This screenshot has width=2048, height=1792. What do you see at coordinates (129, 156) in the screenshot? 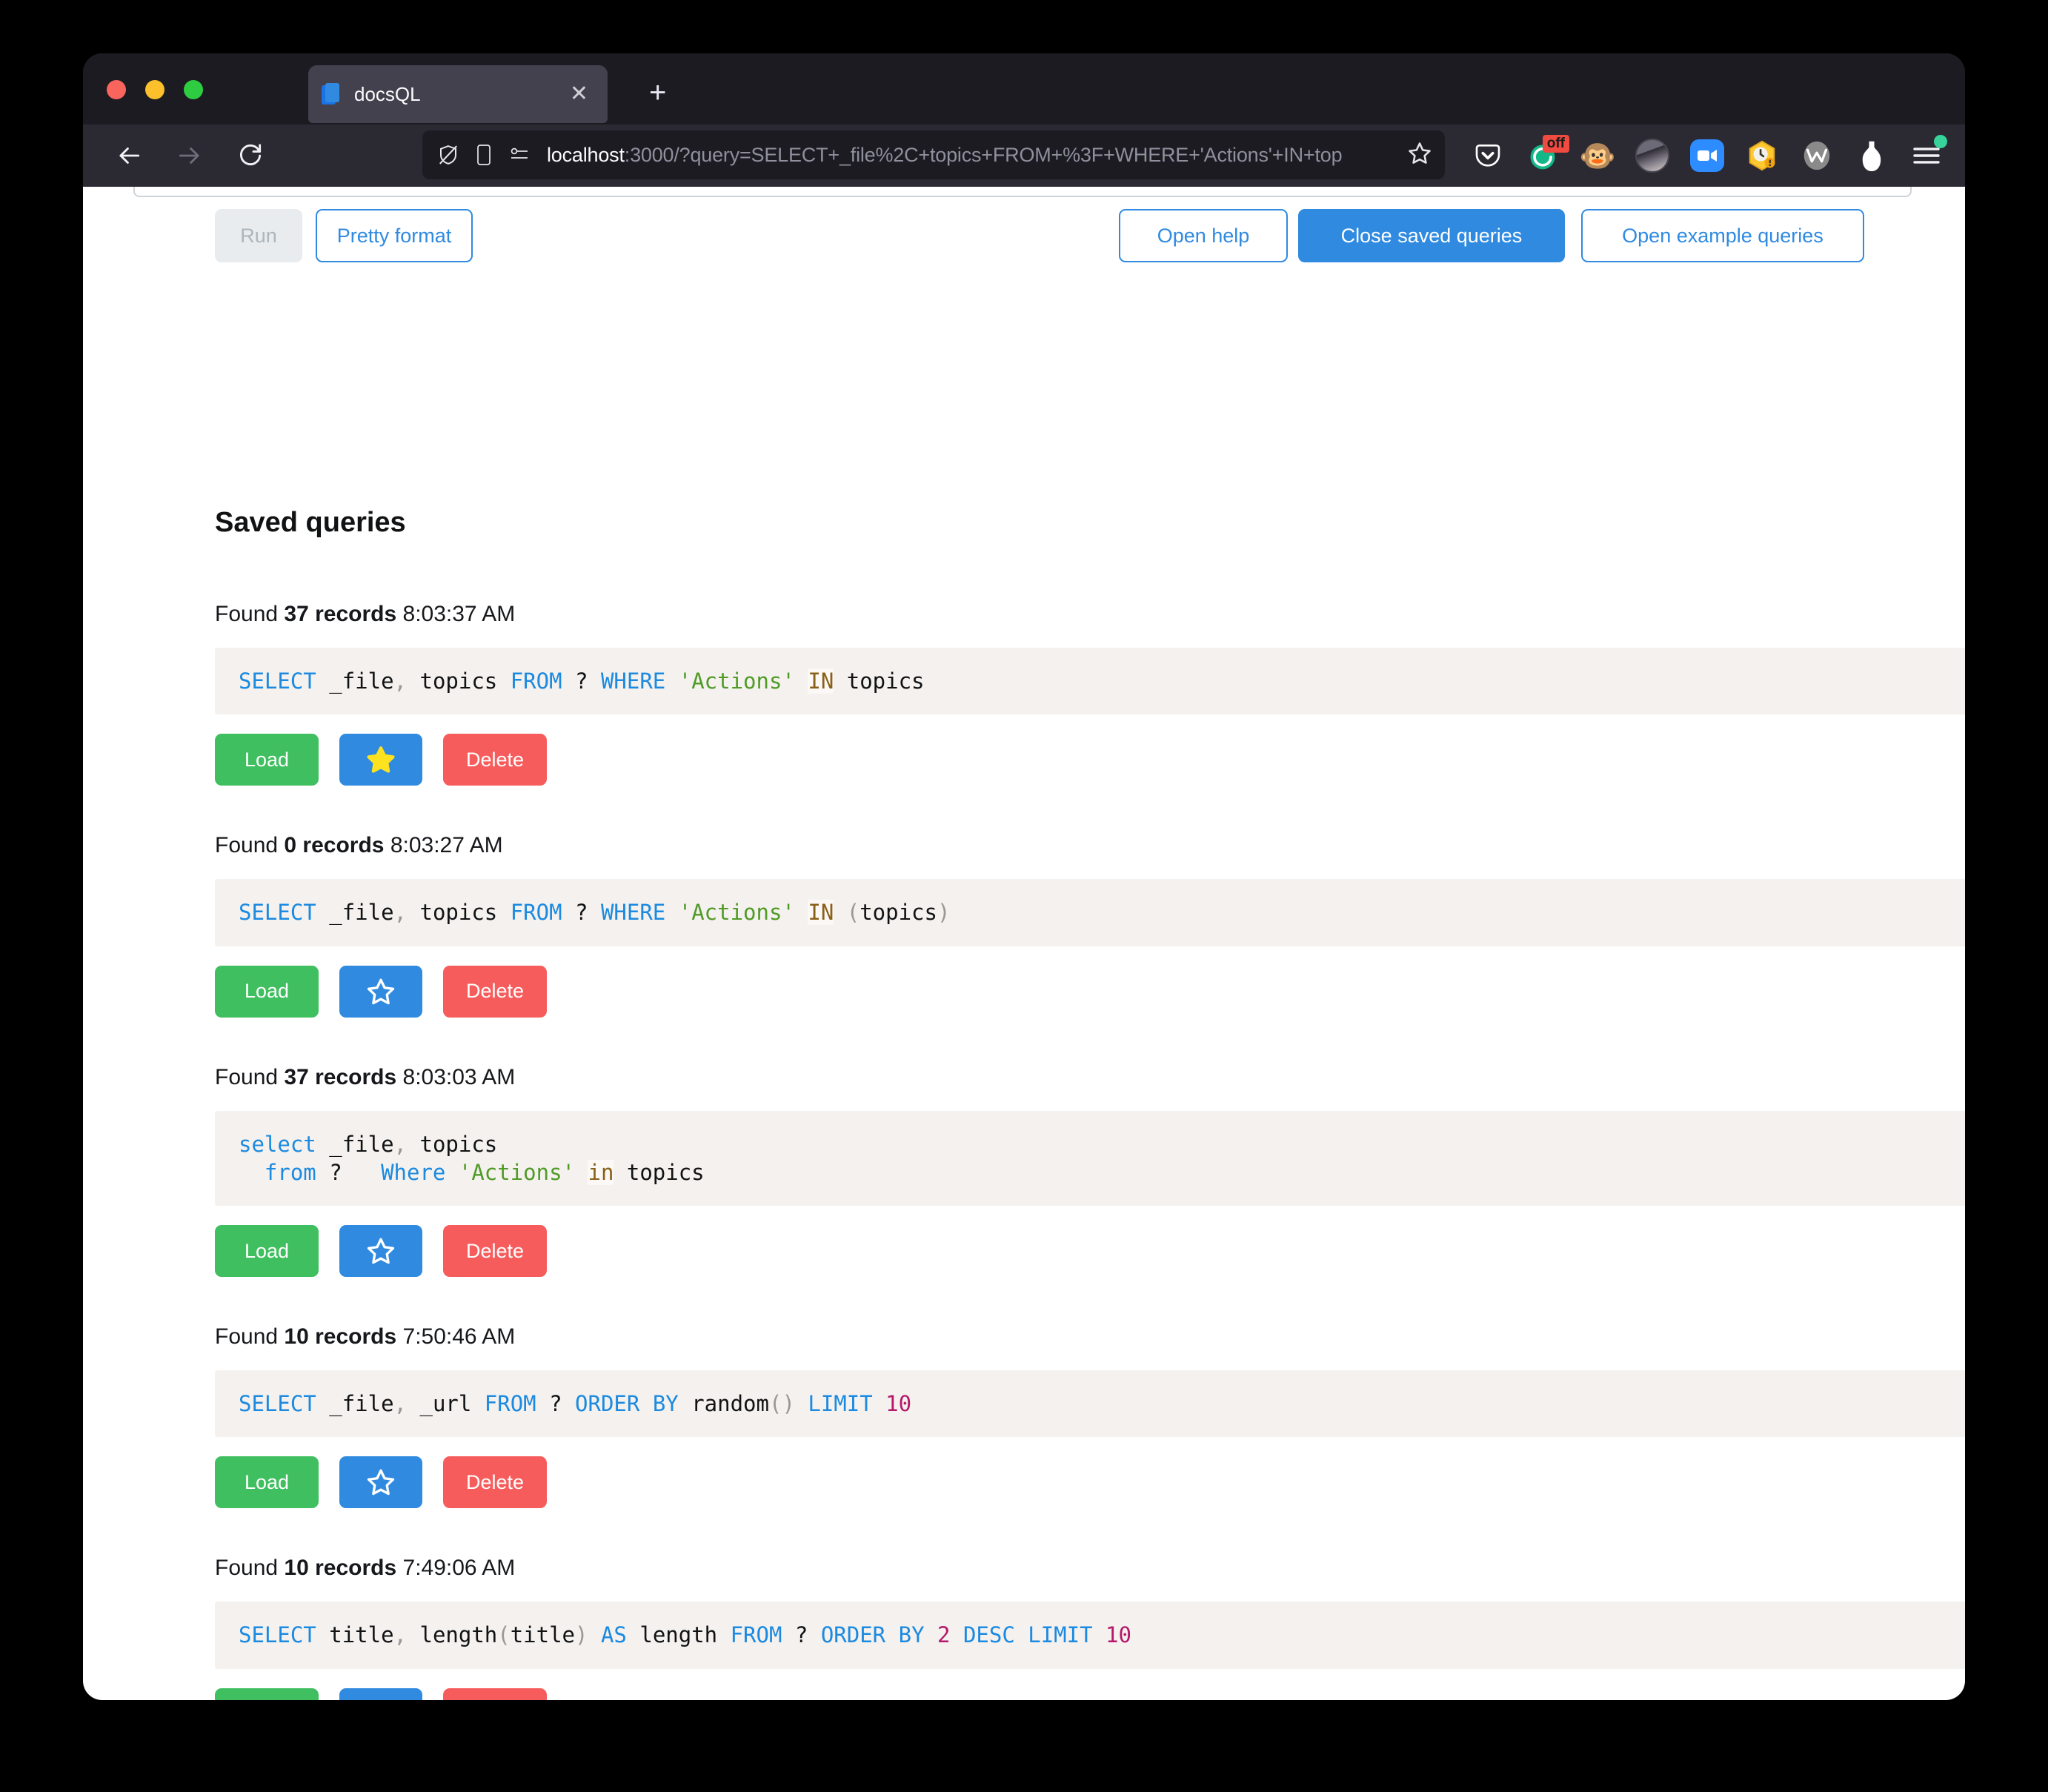
I see `back-arrow-icon` at bounding box center [129, 156].